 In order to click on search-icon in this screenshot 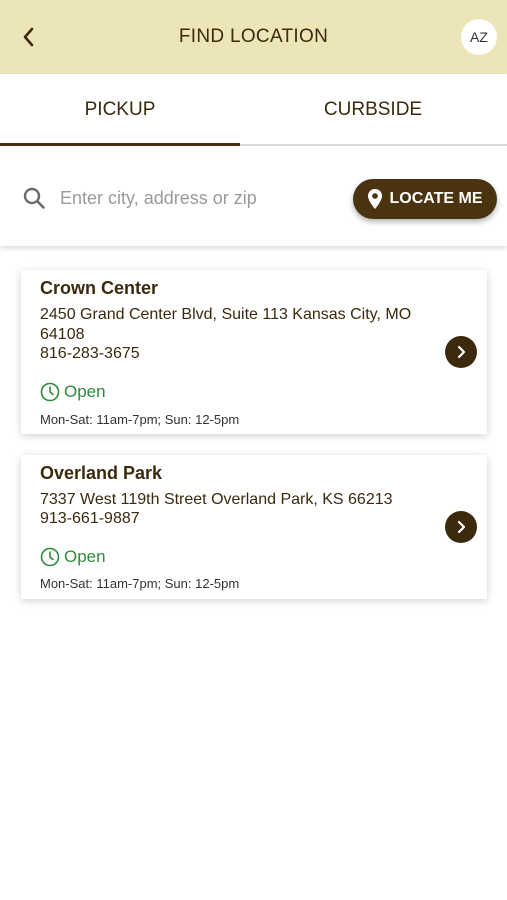, I will do `click(34, 198)`.